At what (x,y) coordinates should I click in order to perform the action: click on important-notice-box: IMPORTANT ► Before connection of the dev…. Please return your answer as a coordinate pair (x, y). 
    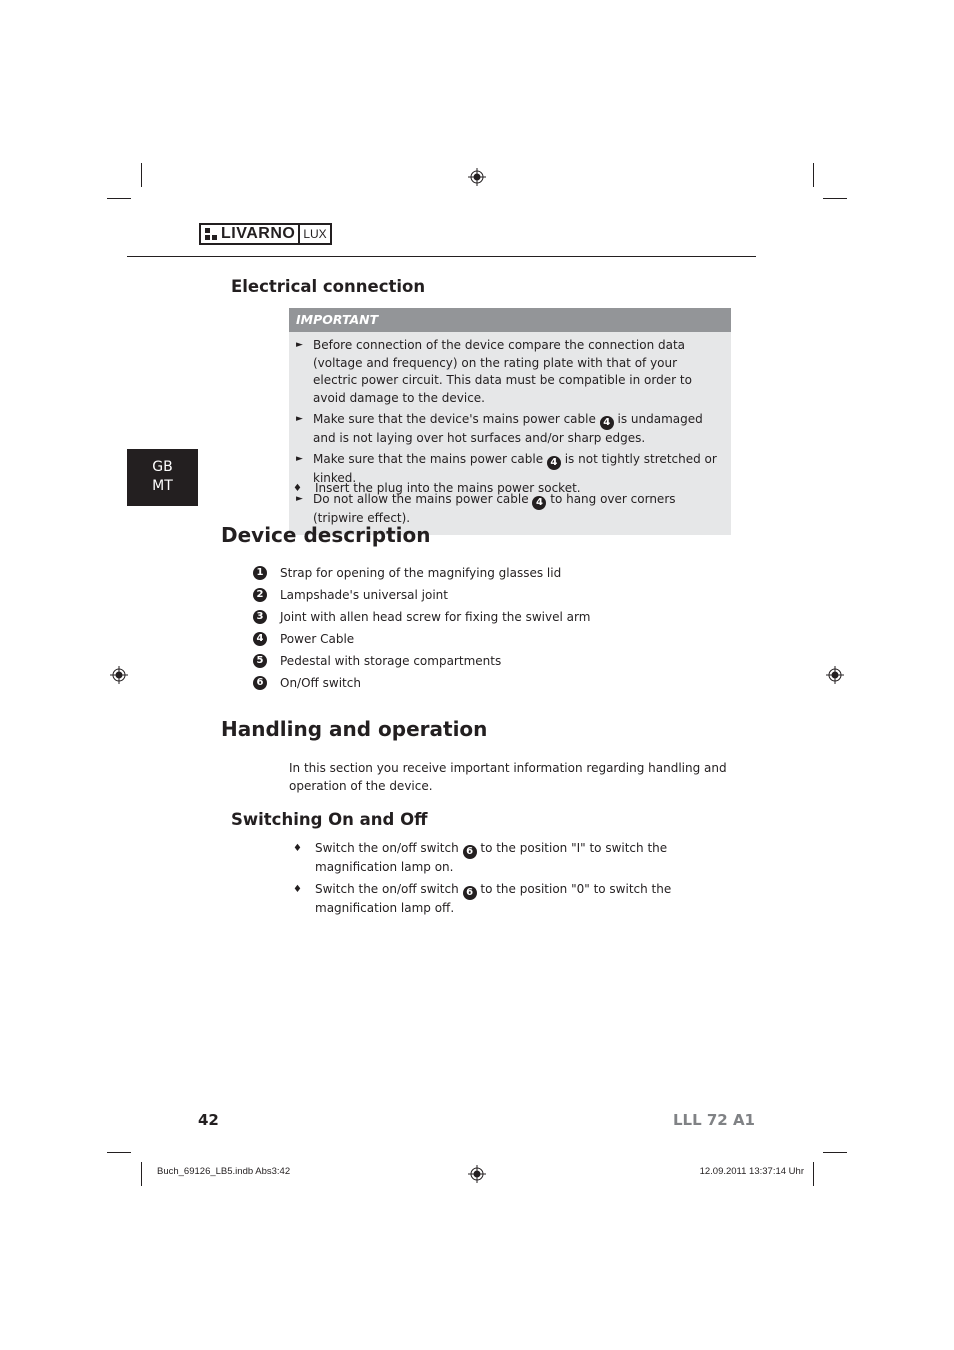
    Looking at the image, I should click on (510, 421).